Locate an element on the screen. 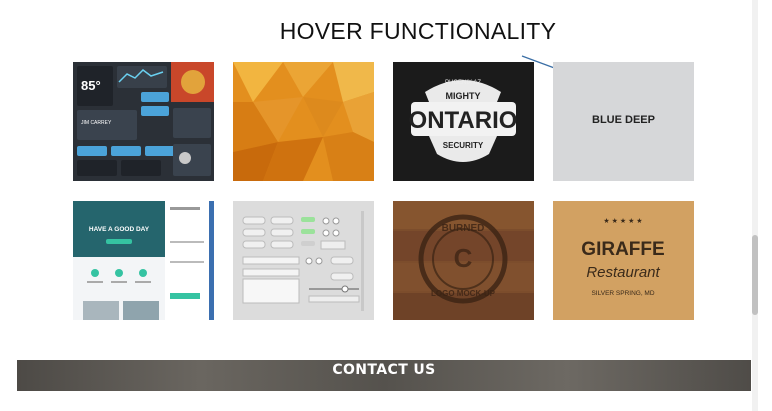  gallery-tile-burned-logo: C BURNED LOGO MOCK-UP is located at coordinates (463, 260).